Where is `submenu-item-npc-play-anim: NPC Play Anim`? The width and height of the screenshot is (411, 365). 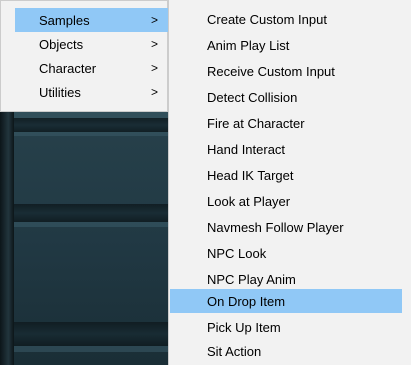 submenu-item-npc-play-anim: NPC Play Anim is located at coordinates (286, 279).